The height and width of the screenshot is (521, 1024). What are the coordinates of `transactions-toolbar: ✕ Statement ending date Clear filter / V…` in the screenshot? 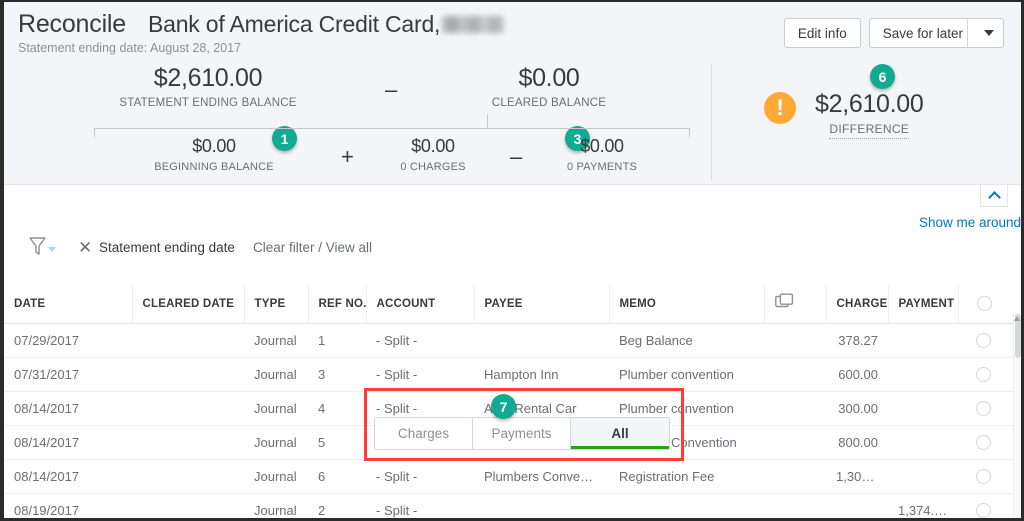 It's located at (512, 268).